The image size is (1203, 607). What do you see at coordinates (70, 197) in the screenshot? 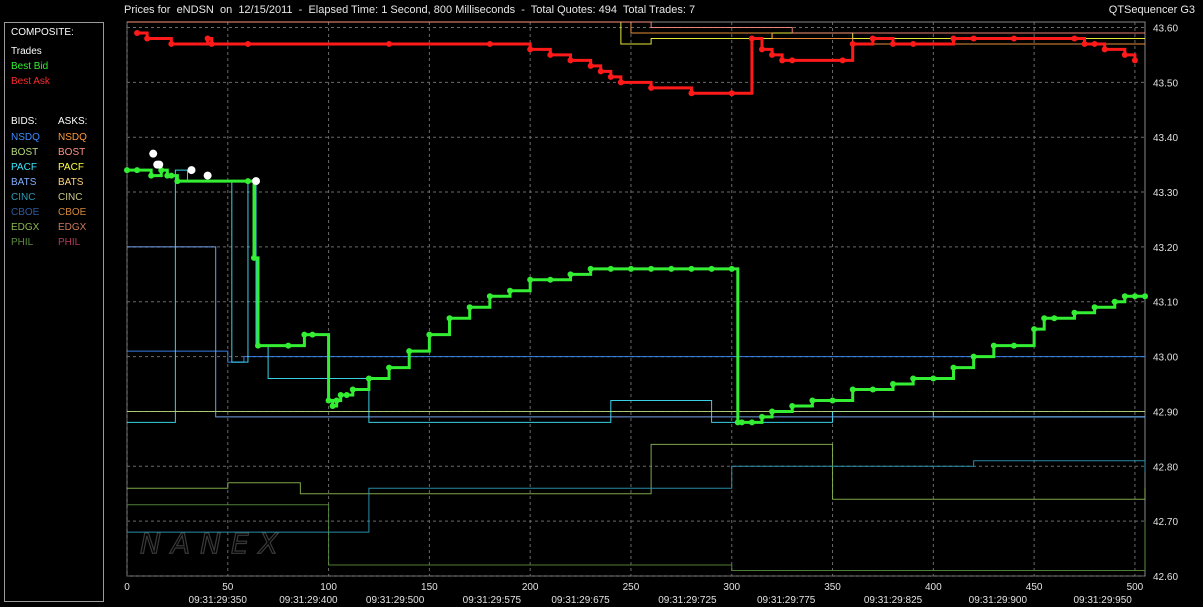
I see `legend-ask-cinc: CINC` at bounding box center [70, 197].